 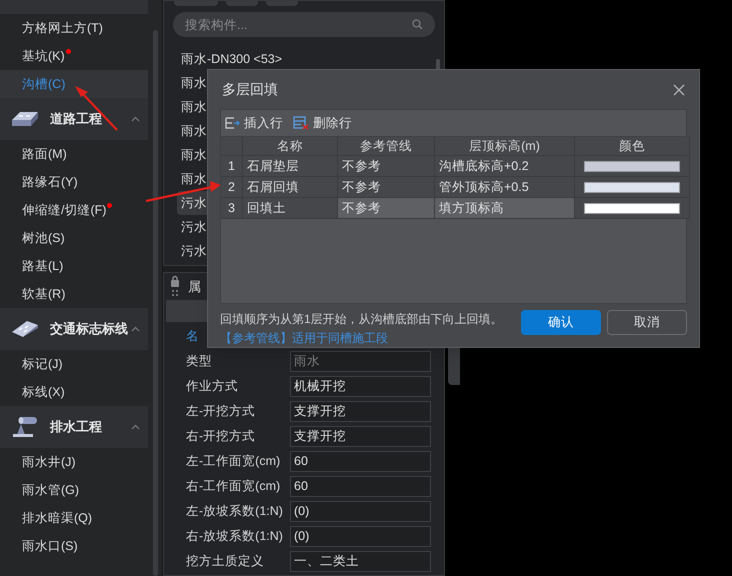 I want to click on sign-slab-icon, so click(x=25, y=329).